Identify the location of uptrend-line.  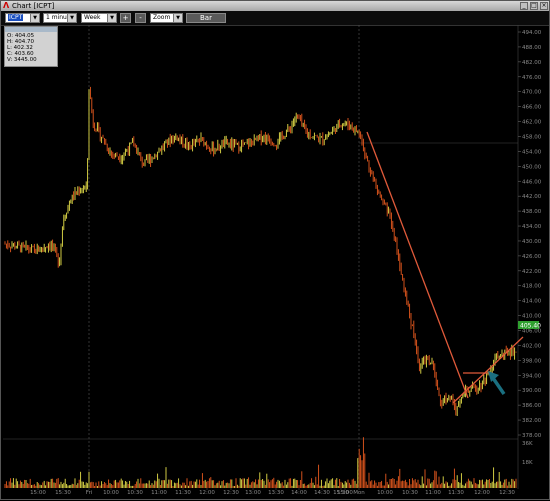
(488, 370).